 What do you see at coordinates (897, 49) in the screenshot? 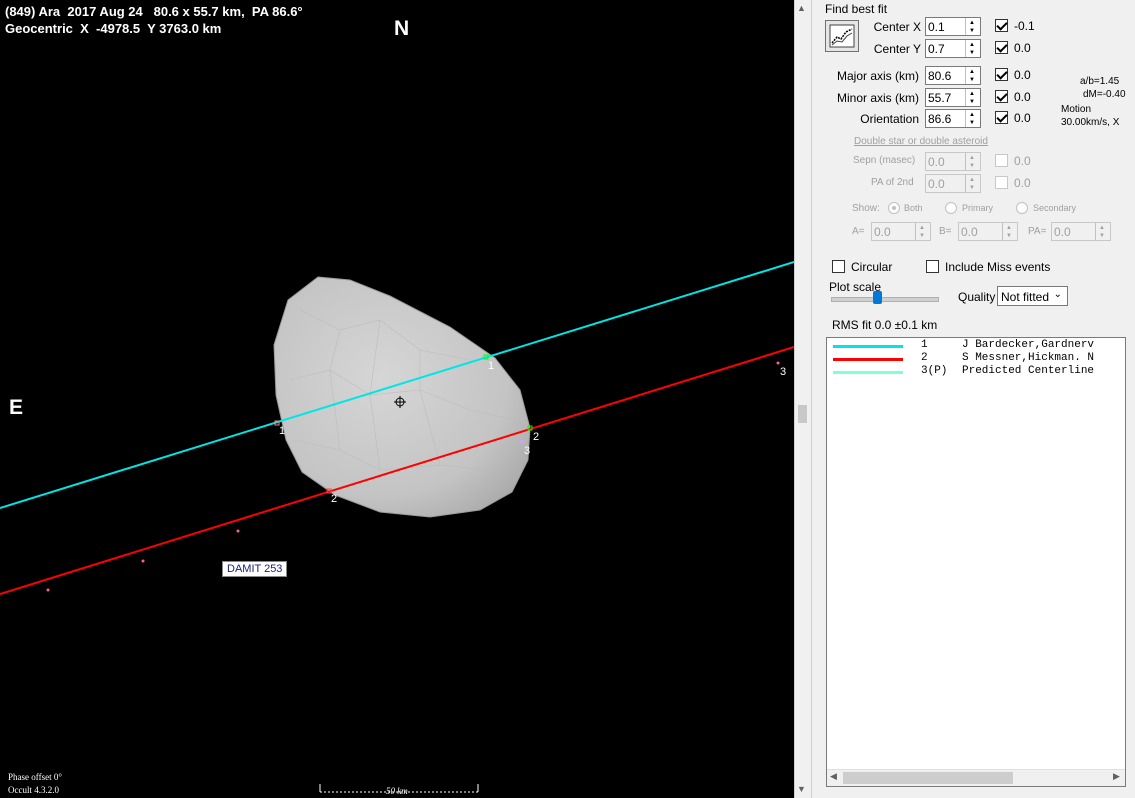
I see `center-y-label: Center Y` at bounding box center [897, 49].